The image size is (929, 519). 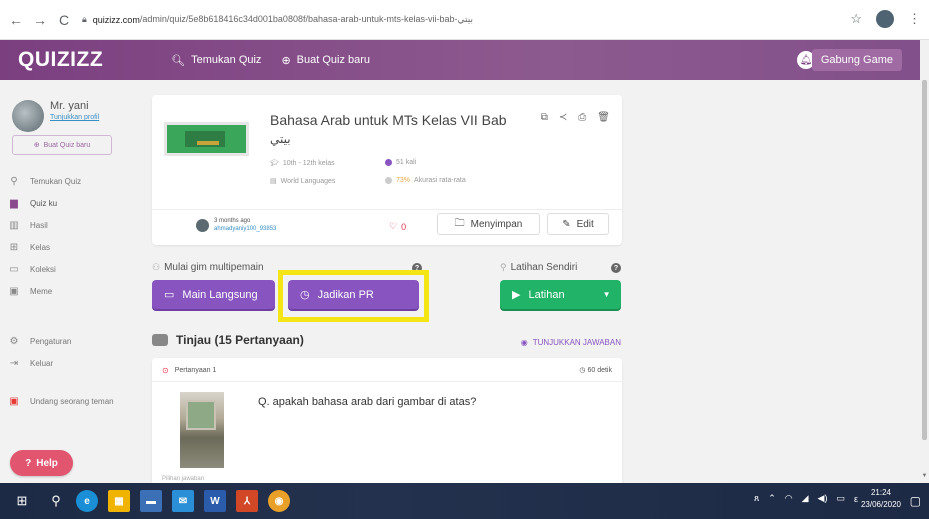 What do you see at coordinates (279, 501) in the screenshot?
I see `chrome-icon: ◉` at bounding box center [279, 501].